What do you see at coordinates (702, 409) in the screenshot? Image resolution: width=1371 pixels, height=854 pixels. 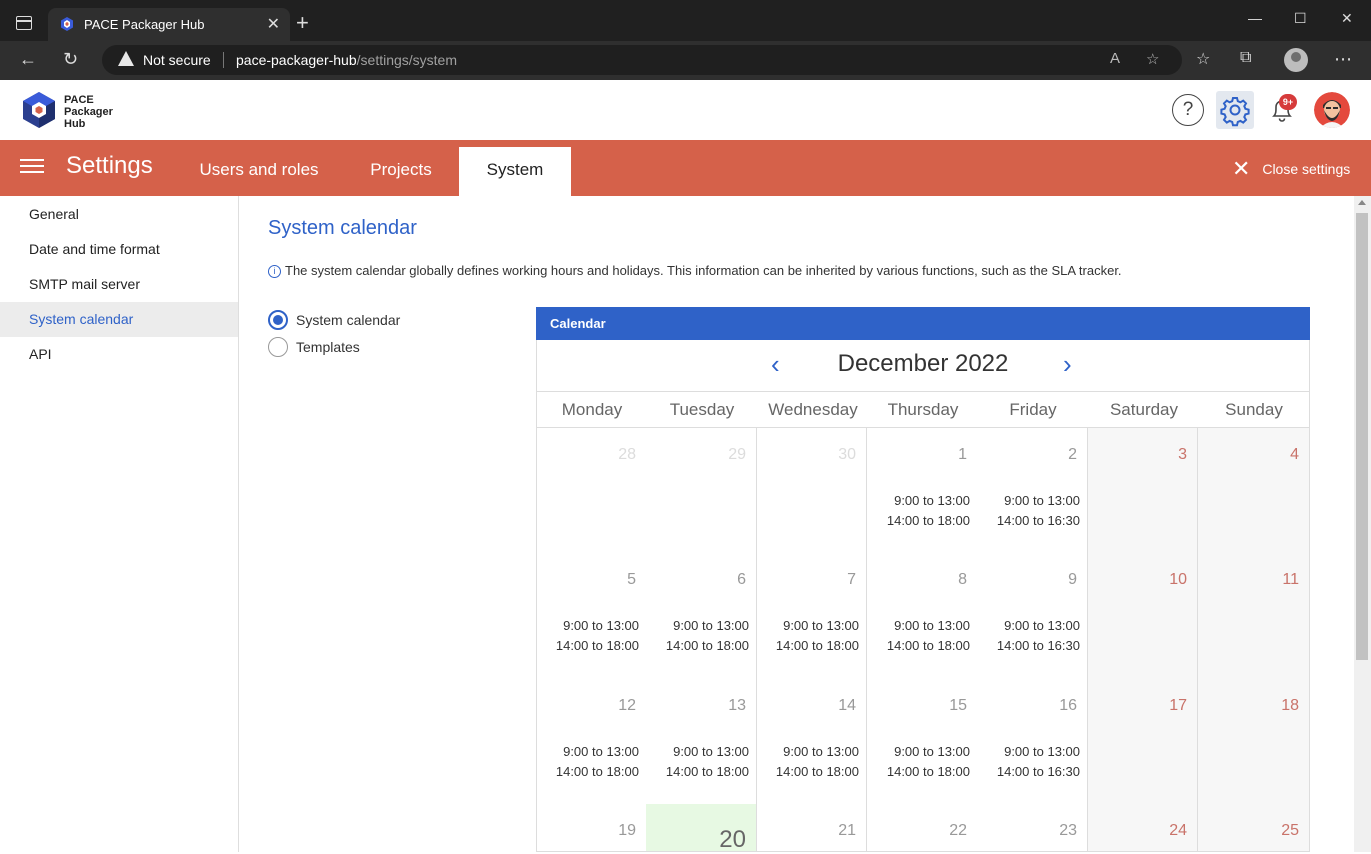 I see `weekday-label: Tuesday` at bounding box center [702, 409].